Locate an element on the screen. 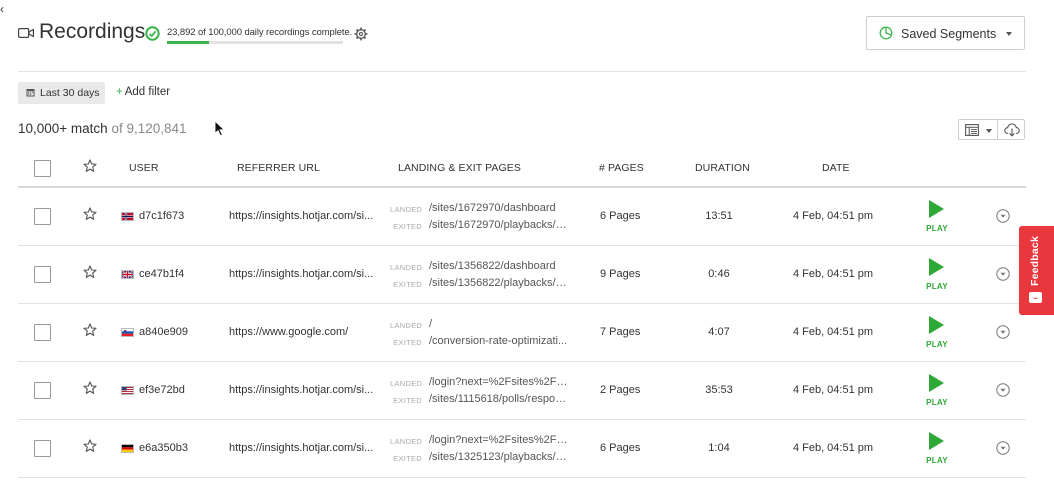 This screenshot has width=1054, height=480. feedback-label: Feedback is located at coordinates (1035, 261).